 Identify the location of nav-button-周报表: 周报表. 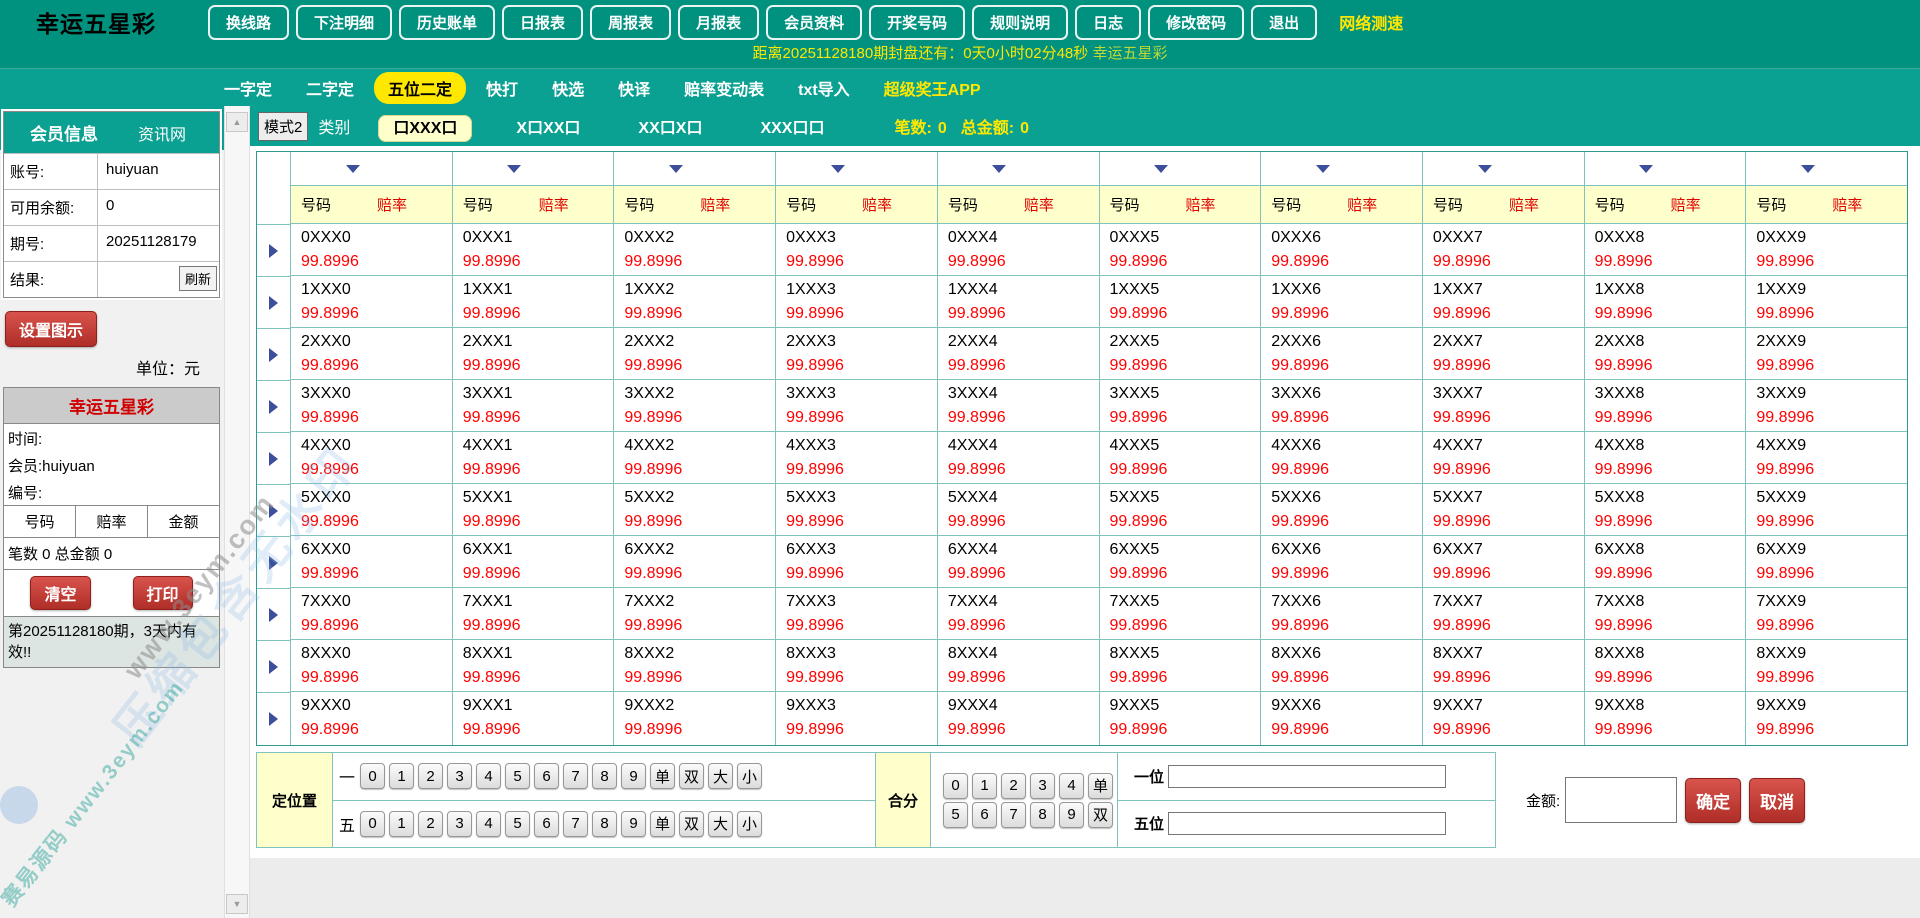
(631, 22).